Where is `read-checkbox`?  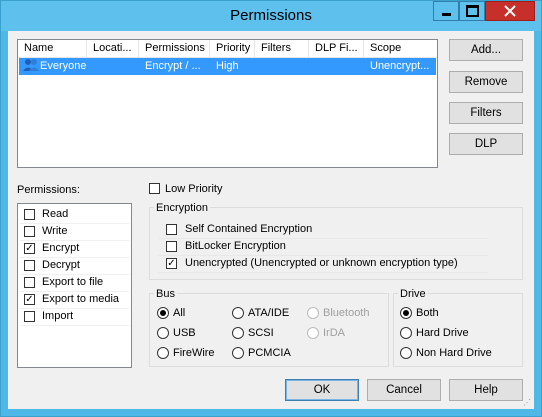
read-checkbox is located at coordinates (29, 214).